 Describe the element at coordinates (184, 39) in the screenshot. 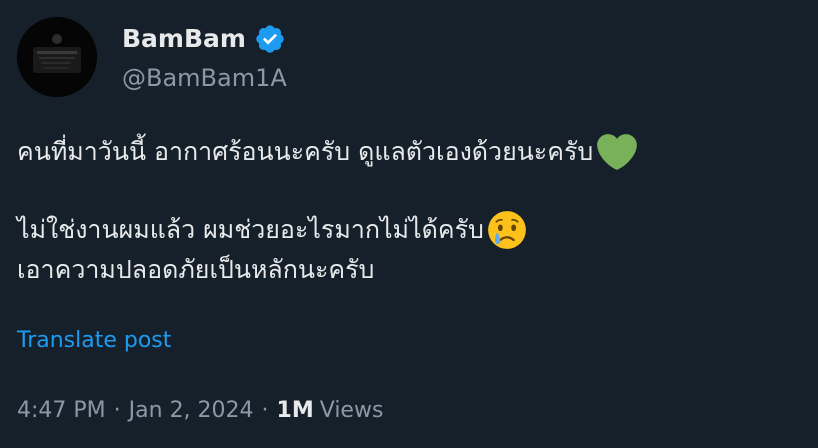

I see `display-name: BamBam` at that location.